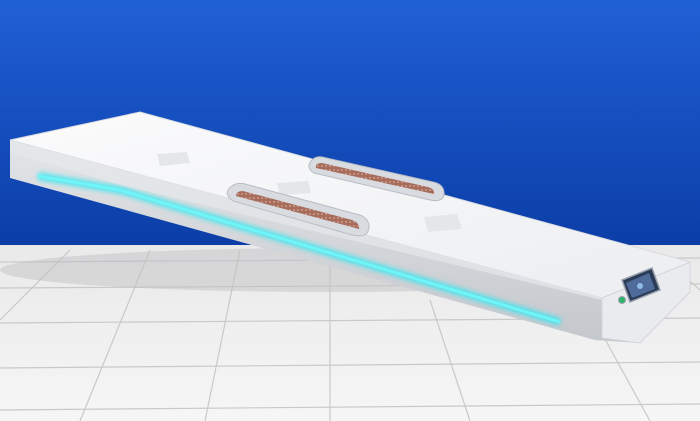  Describe the element at coordinates (622, 300) in the screenshot. I see `power-button-icon` at that location.